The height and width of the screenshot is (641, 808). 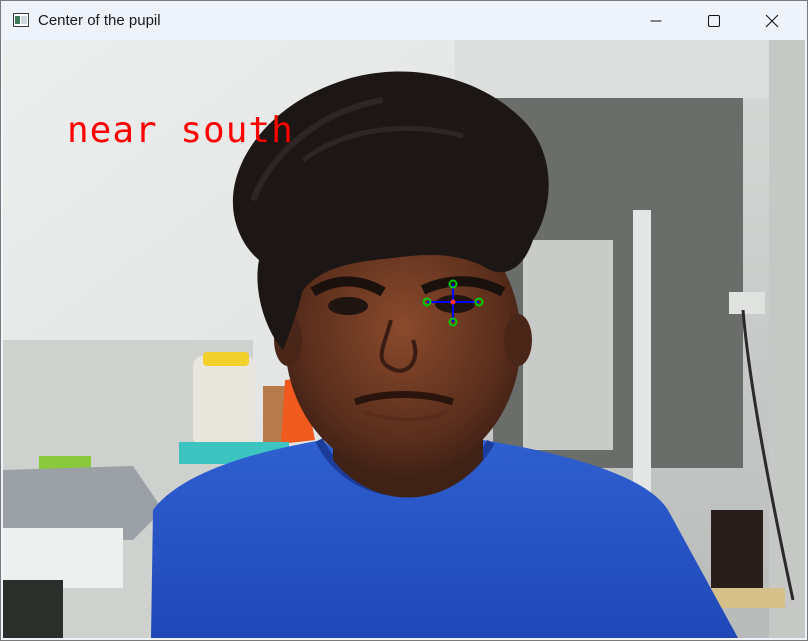 I want to click on opencv-window-icon, so click(x=21, y=20).